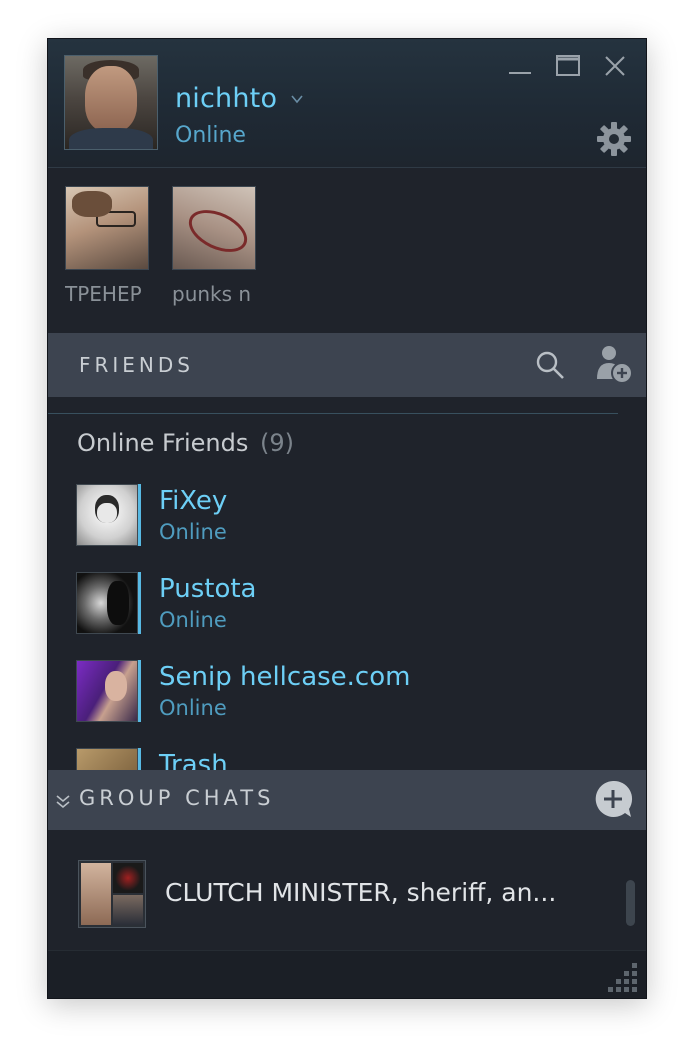 Image resolution: width=692 pixels, height=1052 pixels. What do you see at coordinates (333, 413) in the screenshot?
I see `divider` at bounding box center [333, 413].